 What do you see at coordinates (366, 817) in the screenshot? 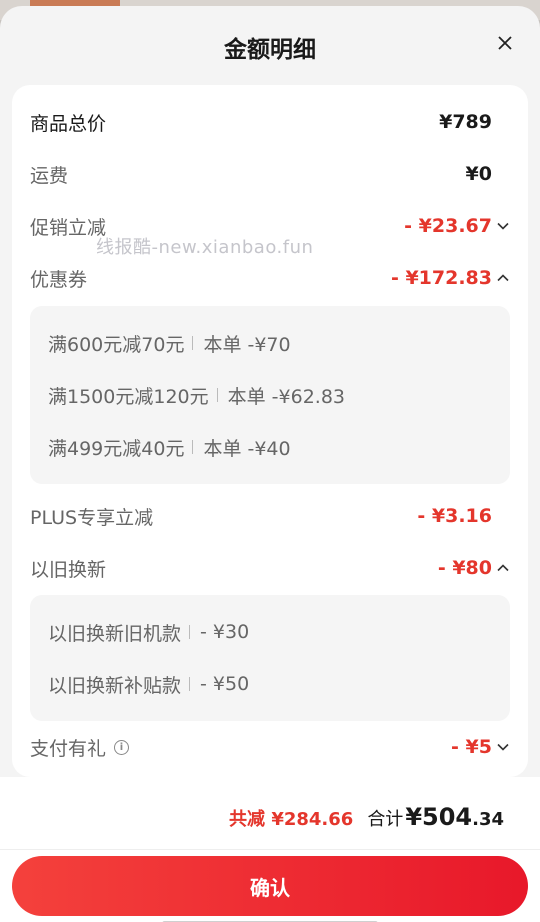
I see `total-summary: 共减 ¥284.66 合计 ¥504 .34` at bounding box center [366, 817].